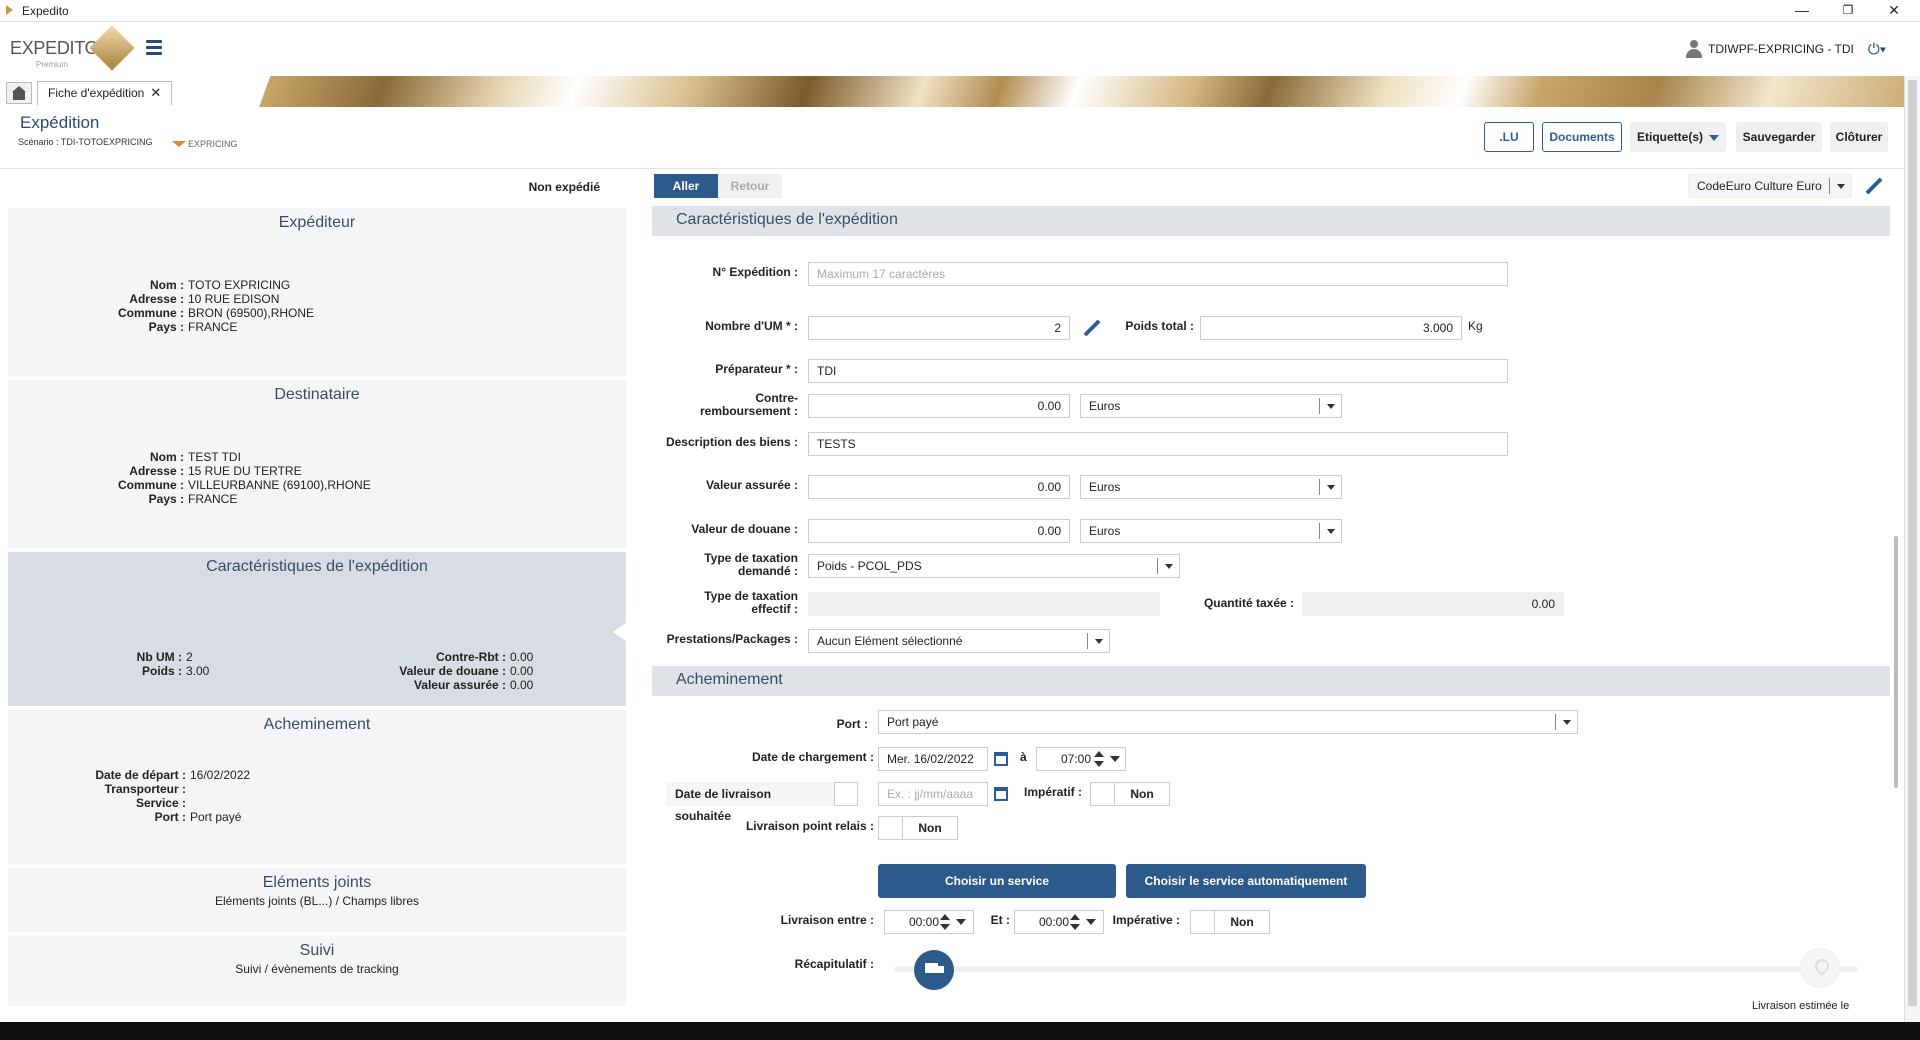  I want to click on status-badge: Non expédié, so click(564, 187).